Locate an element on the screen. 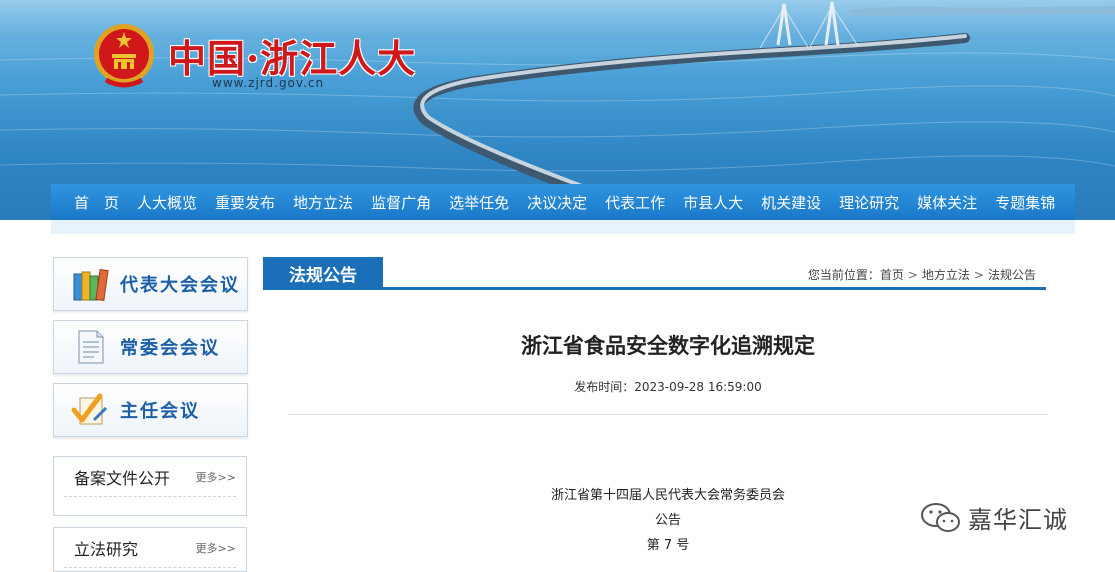 The height and width of the screenshot is (572, 1115). check-pen-icon is located at coordinates (89, 409).